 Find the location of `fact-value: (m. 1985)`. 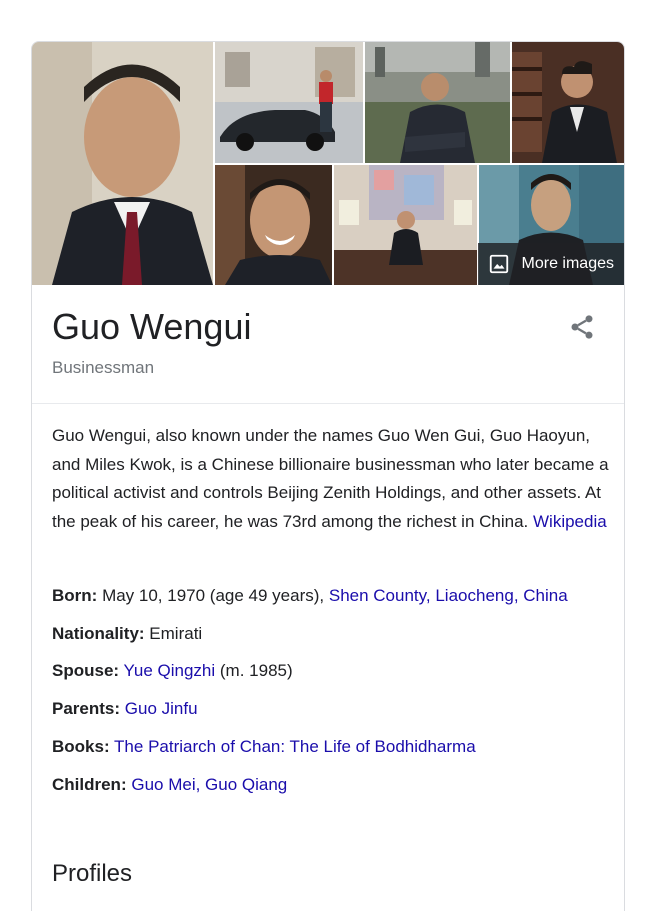

fact-value: (m. 1985) is located at coordinates (254, 671).